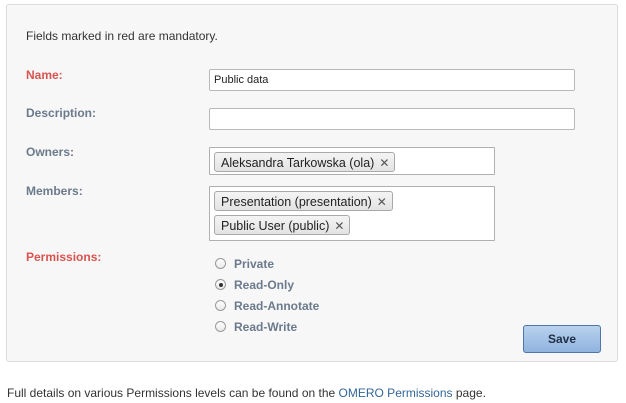 The width and height of the screenshot is (626, 403). What do you see at coordinates (220, 284) in the screenshot?
I see `radio-read-only` at bounding box center [220, 284].